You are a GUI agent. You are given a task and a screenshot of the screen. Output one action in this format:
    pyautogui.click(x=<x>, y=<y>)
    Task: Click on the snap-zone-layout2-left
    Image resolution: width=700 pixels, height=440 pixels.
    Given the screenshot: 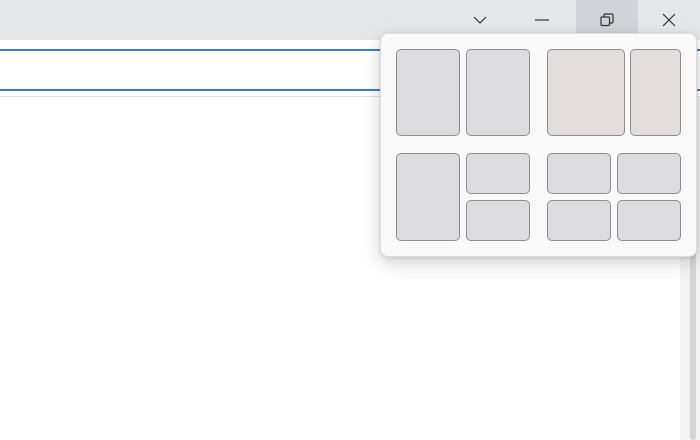 What is the action you would take?
    pyautogui.click(x=586, y=92)
    